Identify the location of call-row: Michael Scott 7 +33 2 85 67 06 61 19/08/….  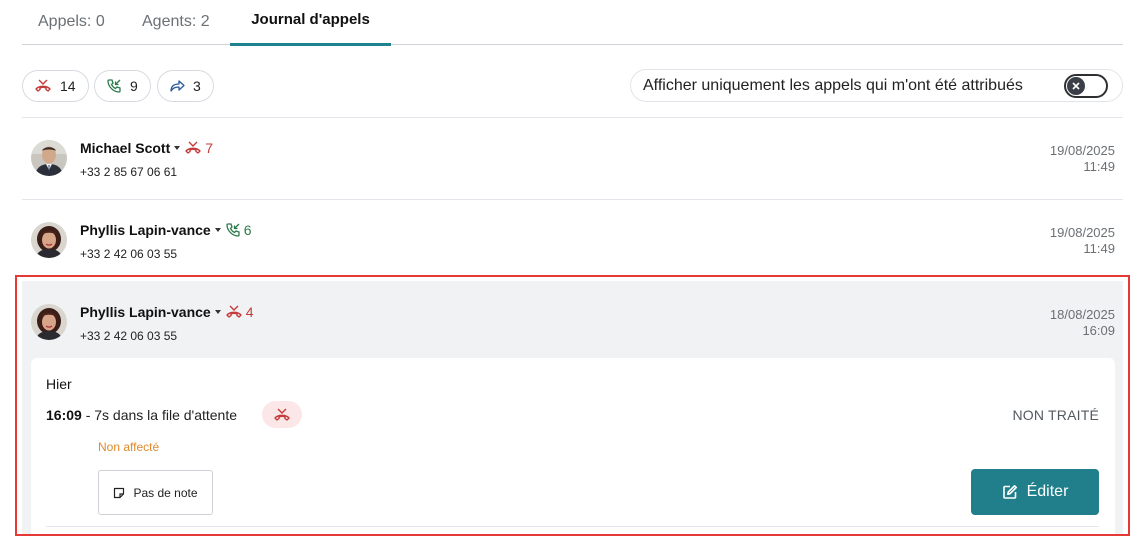
(572, 158).